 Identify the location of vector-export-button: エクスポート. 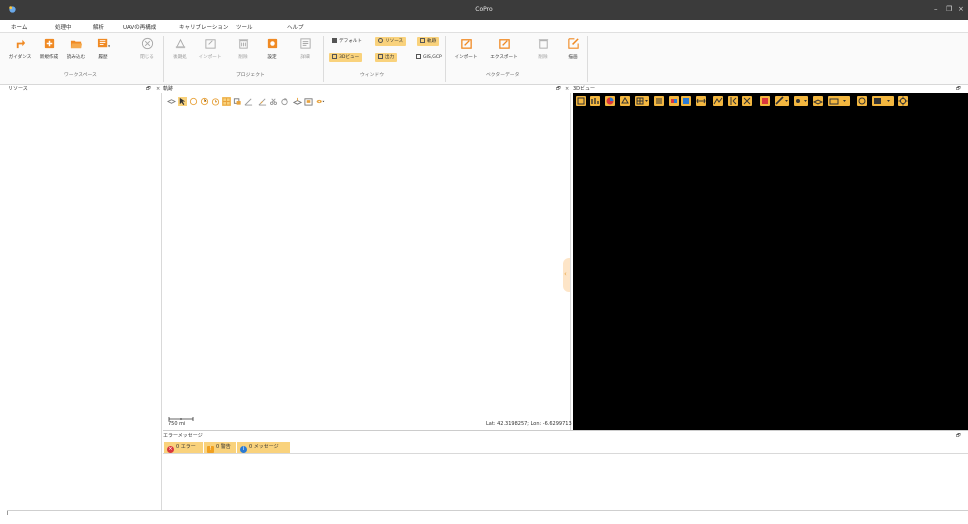
(504, 51).